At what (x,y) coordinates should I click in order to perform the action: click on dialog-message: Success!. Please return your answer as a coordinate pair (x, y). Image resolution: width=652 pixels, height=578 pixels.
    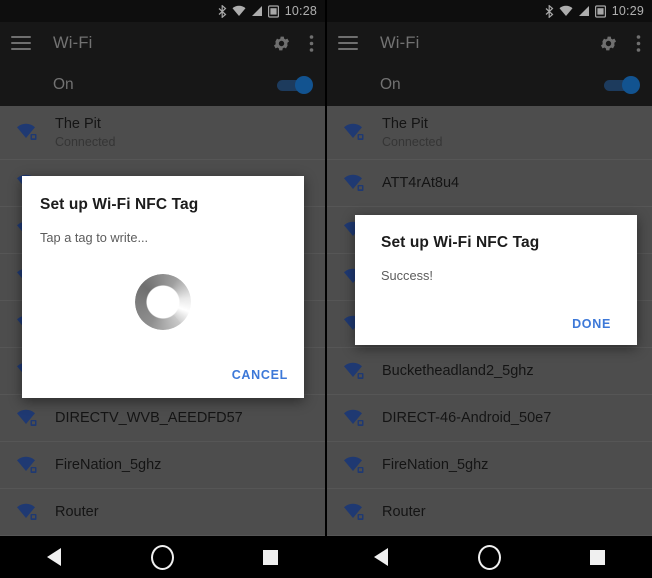
    Looking at the image, I should click on (407, 275).